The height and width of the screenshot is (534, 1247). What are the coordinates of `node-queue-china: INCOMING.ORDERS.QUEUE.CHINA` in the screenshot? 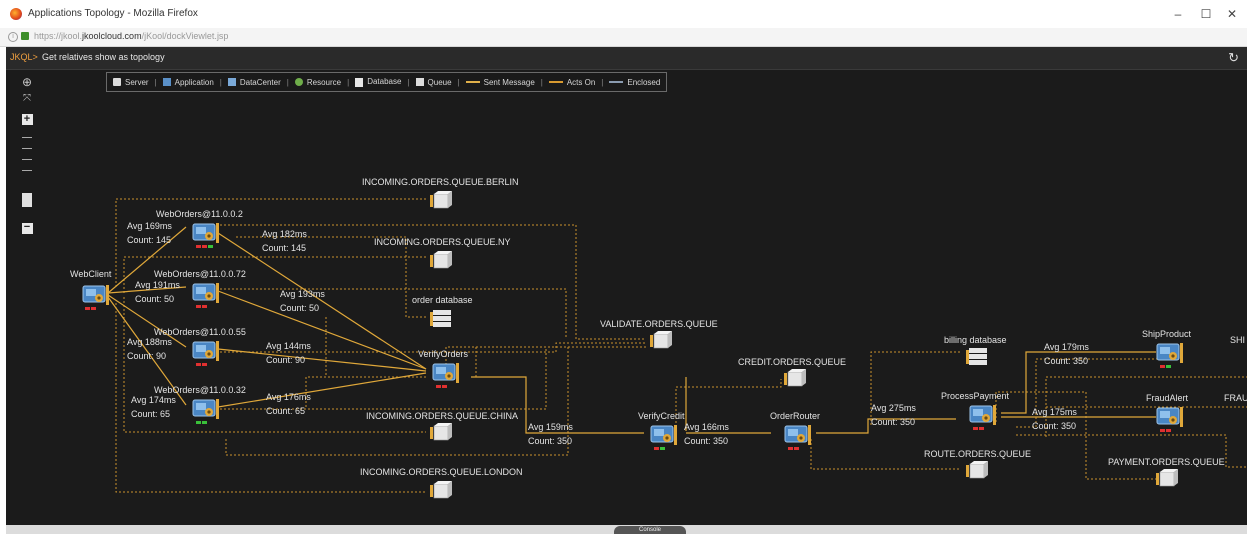 It's located at (442, 426).